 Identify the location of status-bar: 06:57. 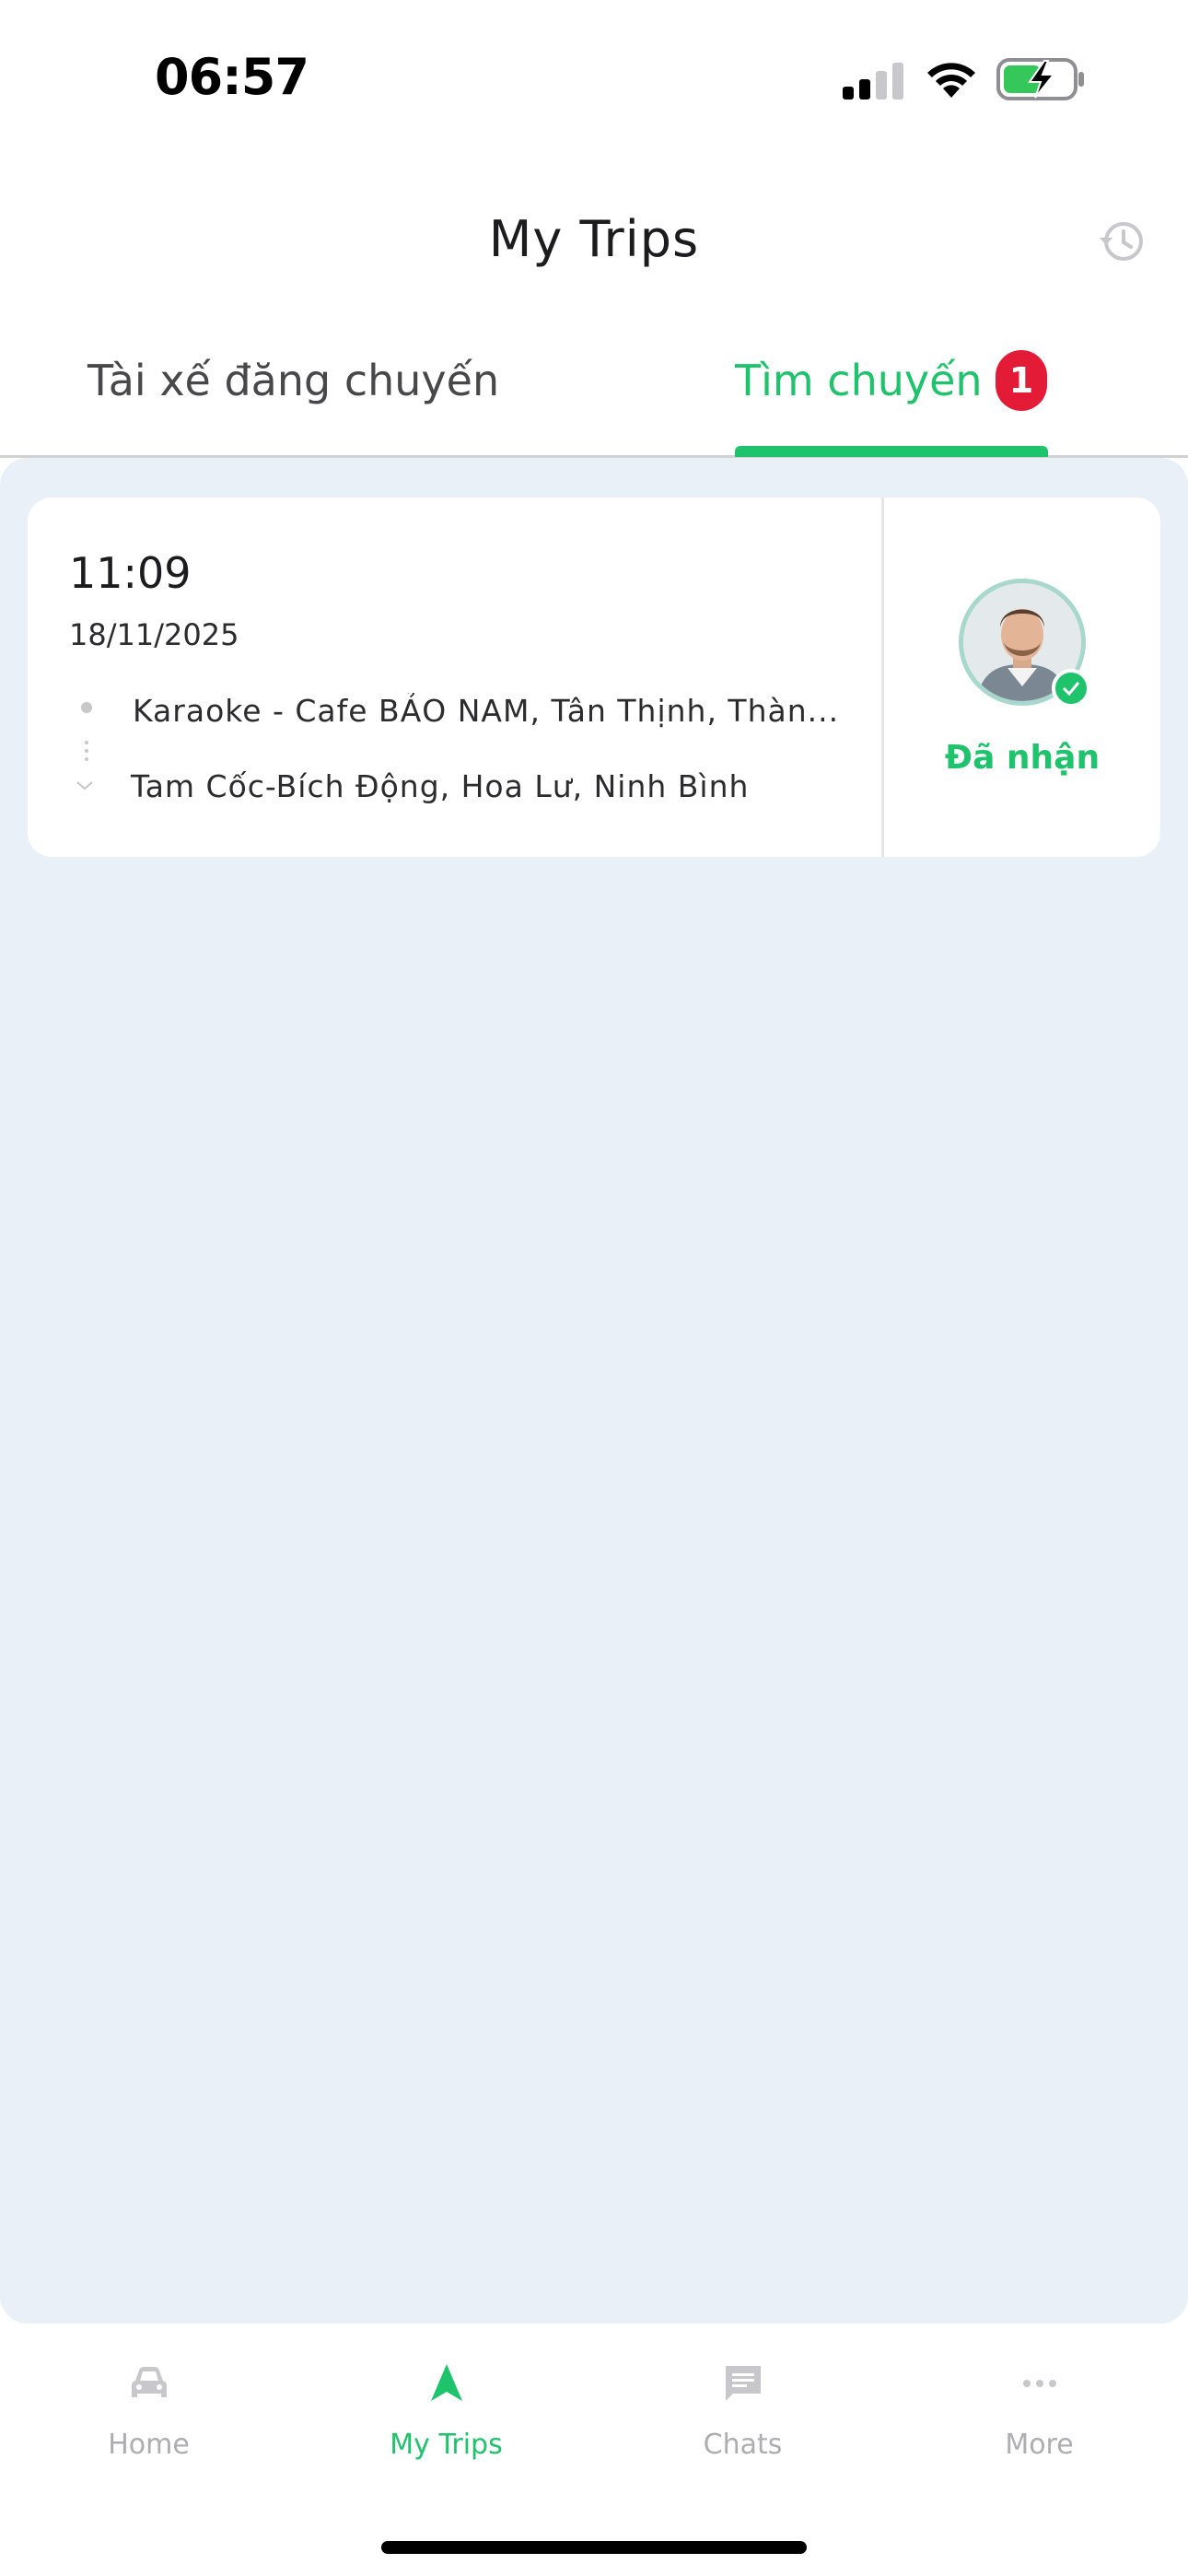
(594, 69).